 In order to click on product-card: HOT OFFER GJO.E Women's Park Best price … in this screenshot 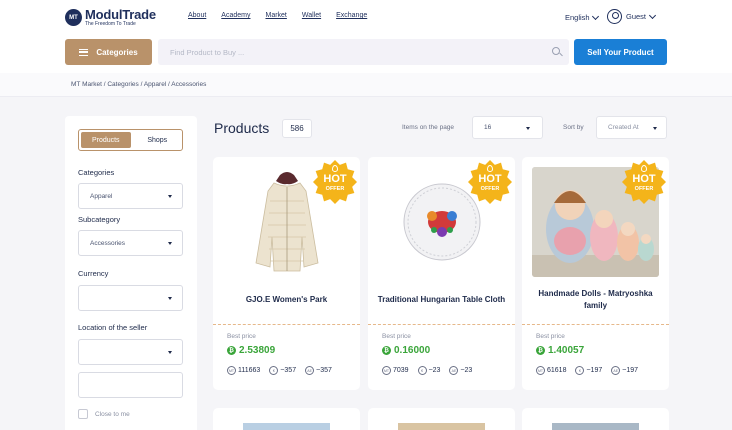, I will do `click(286, 273)`.